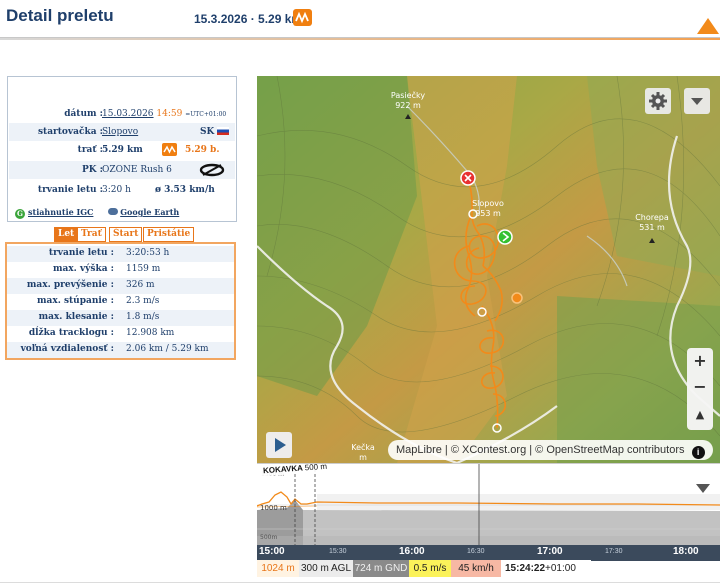 The width and height of the screenshot is (720, 587). Describe the element at coordinates (206, 114) in the screenshot. I see `timezone-value: =UTC+01:00` at that location.